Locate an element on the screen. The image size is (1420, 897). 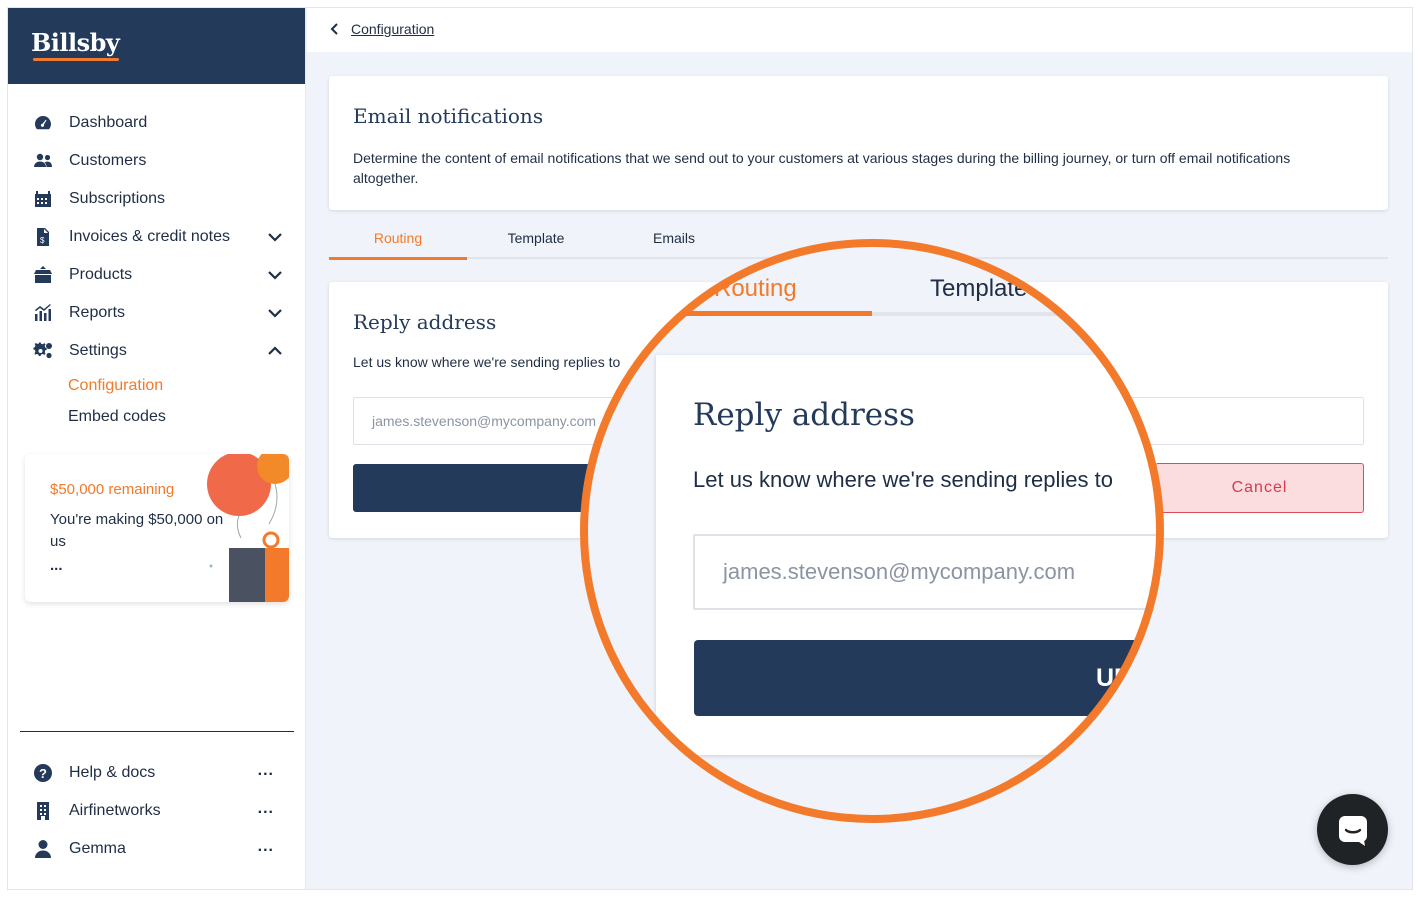
sidebar-item-label: Products is located at coordinates (101, 274).